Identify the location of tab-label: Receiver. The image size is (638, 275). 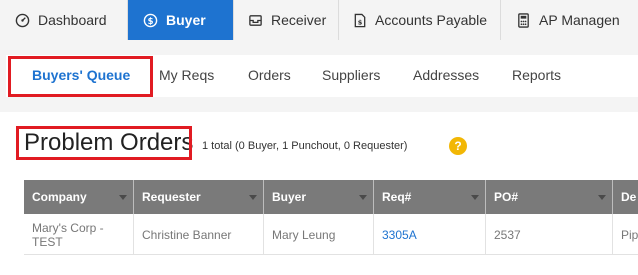
(299, 20).